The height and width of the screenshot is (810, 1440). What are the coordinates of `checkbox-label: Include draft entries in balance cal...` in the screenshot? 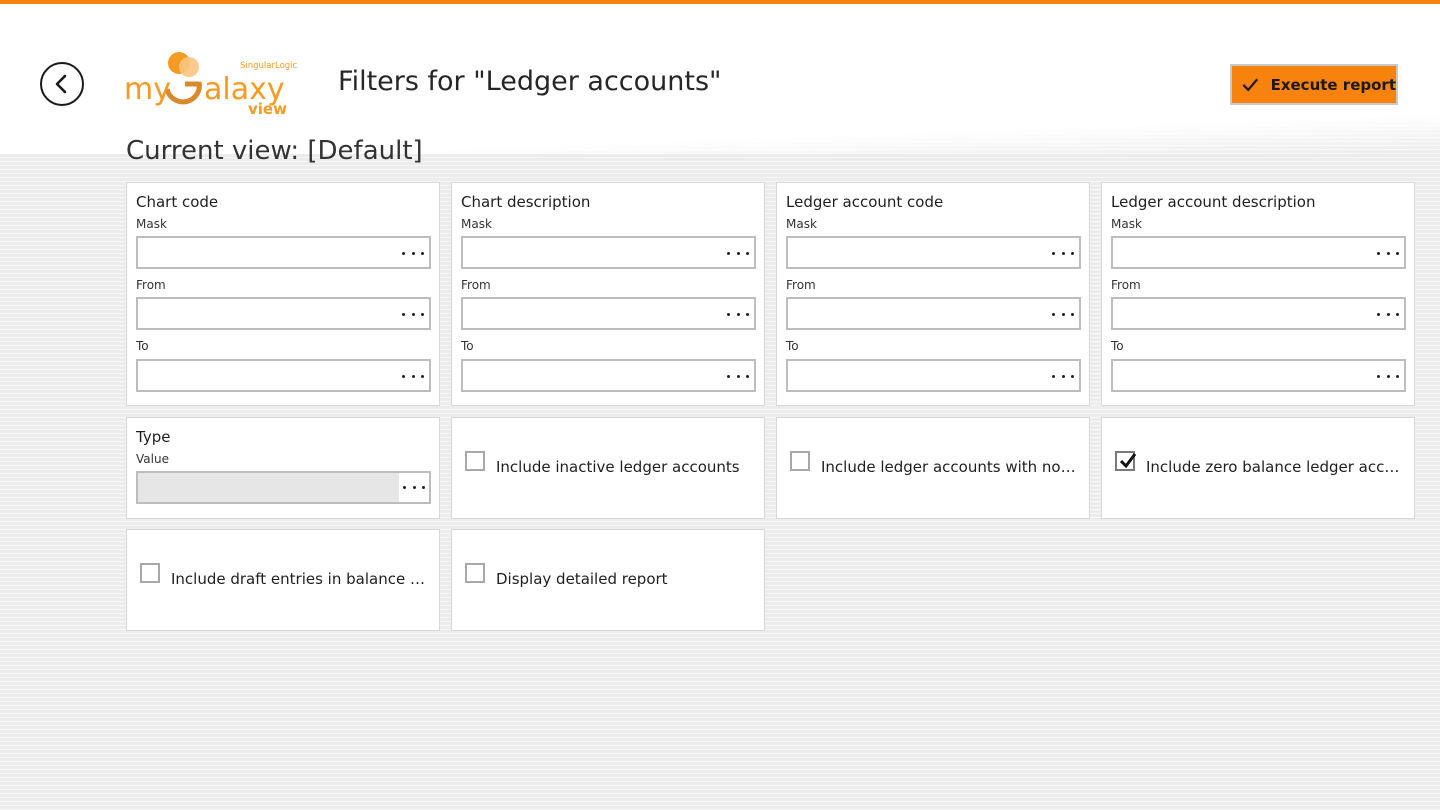 It's located at (300, 579).